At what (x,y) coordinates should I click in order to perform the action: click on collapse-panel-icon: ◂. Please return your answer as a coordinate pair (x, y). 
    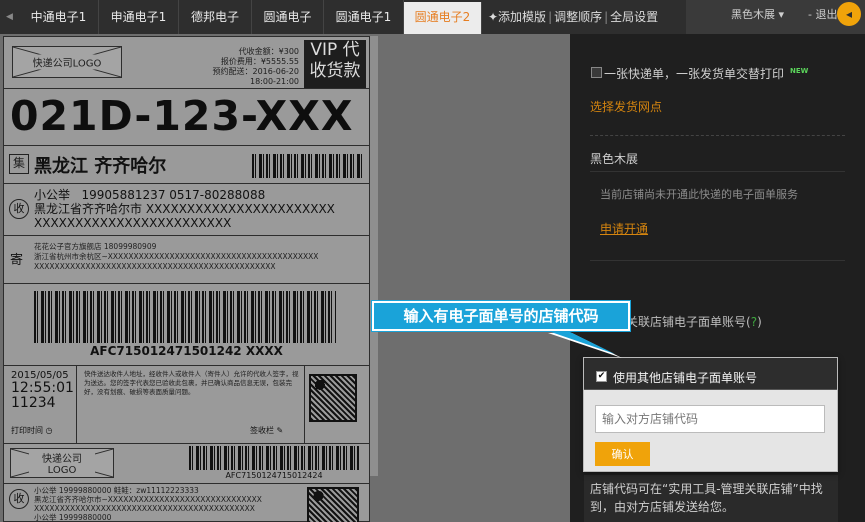
    Looking at the image, I should click on (849, 14).